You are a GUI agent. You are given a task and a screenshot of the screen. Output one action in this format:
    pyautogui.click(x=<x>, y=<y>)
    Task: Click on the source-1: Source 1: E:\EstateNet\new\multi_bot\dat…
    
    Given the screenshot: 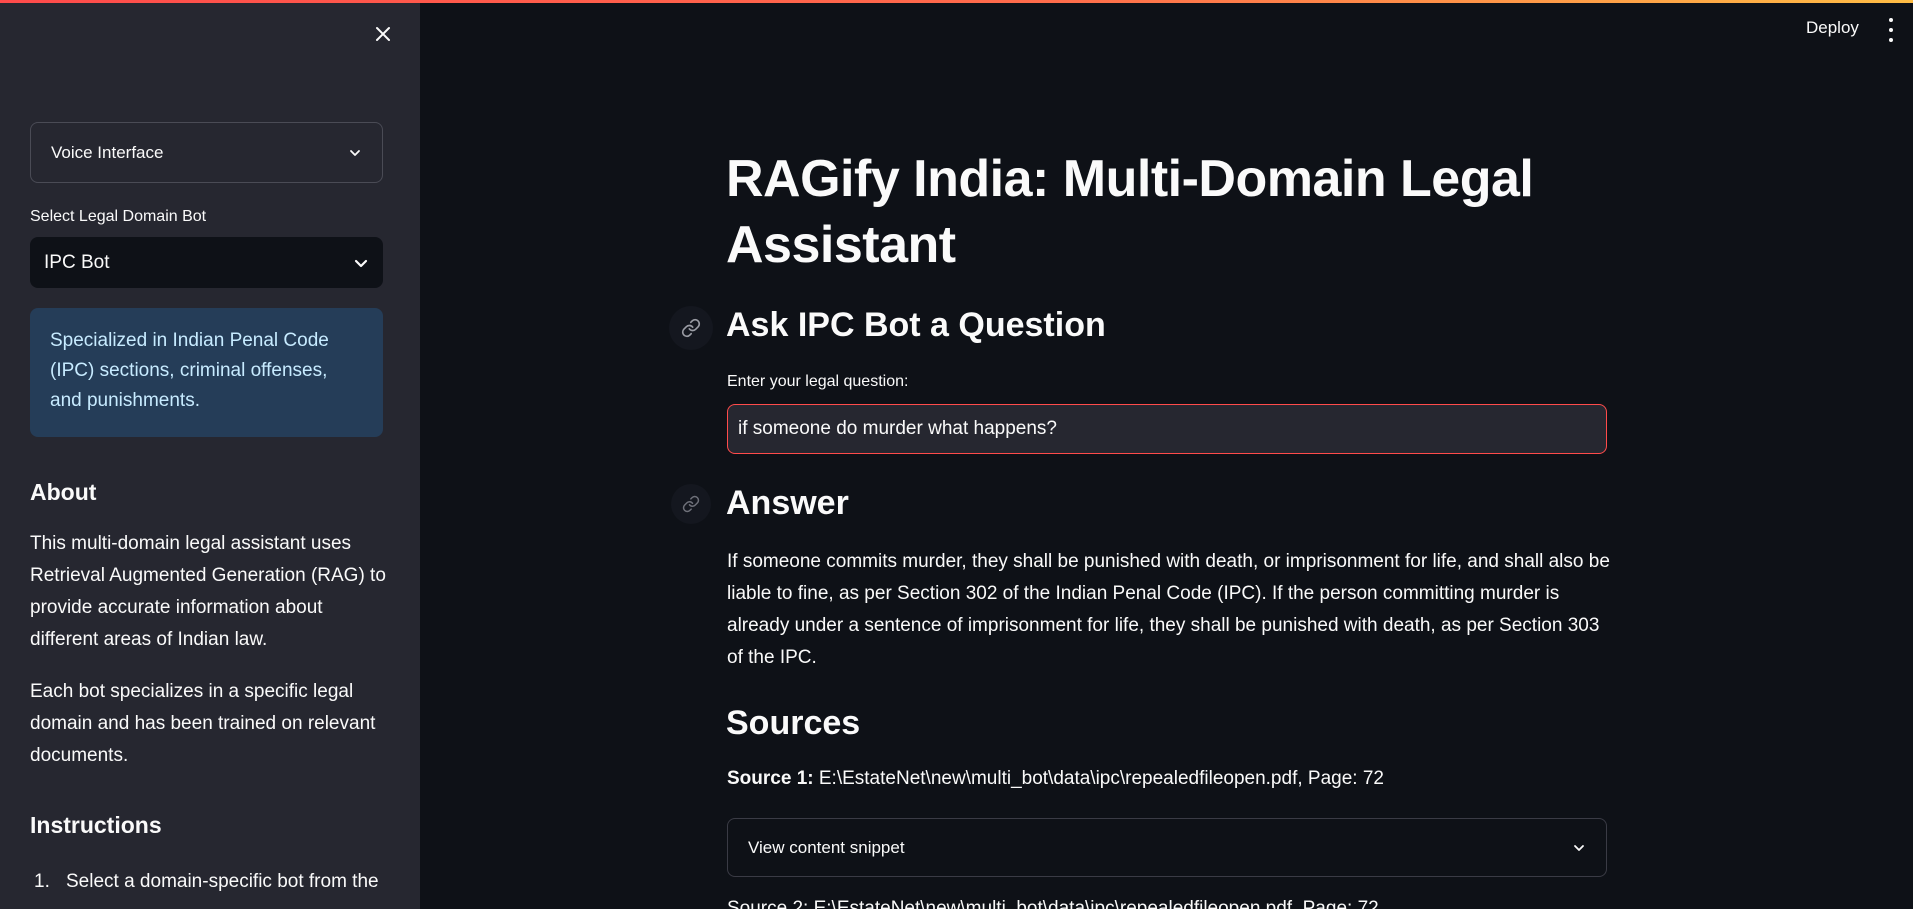 What is the action you would take?
    pyautogui.click(x=1055, y=779)
    